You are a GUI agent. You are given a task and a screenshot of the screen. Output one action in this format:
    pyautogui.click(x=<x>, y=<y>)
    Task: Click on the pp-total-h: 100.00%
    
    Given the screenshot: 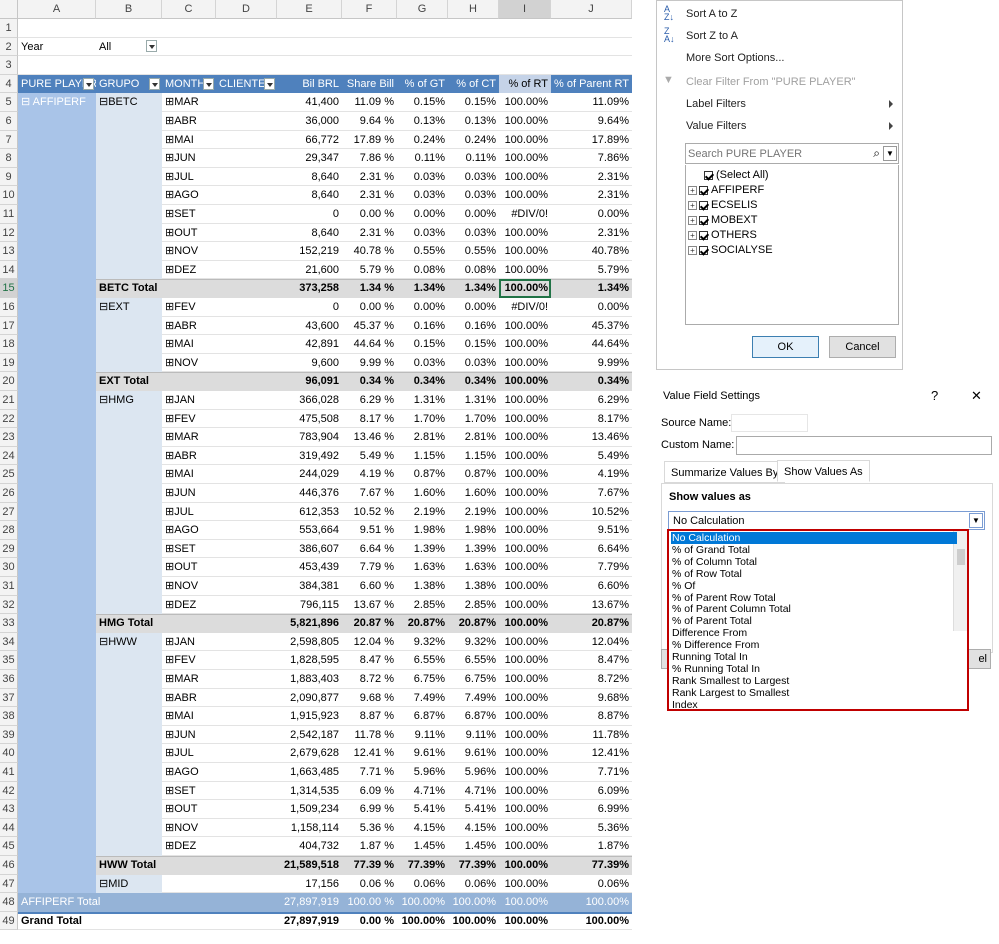 What is the action you would take?
    pyautogui.click(x=473, y=902)
    